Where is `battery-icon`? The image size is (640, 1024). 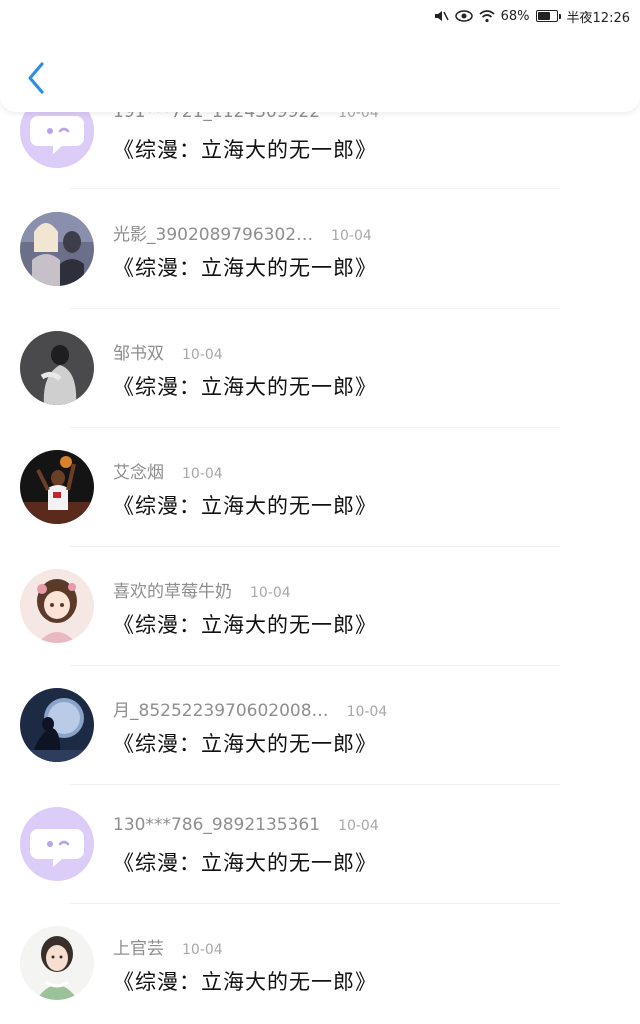 battery-icon is located at coordinates (548, 16).